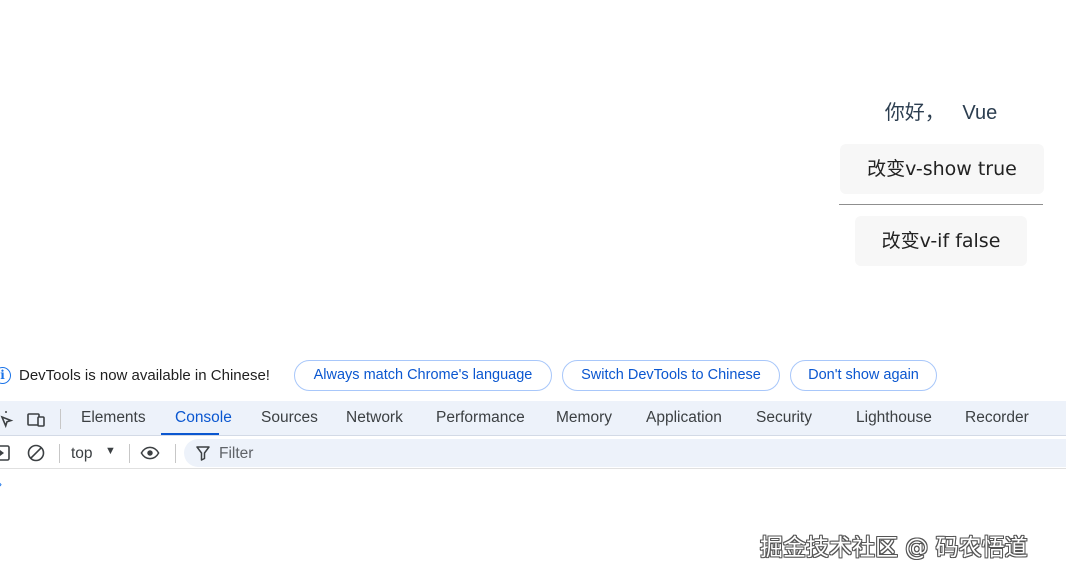 The height and width of the screenshot is (577, 1066). What do you see at coordinates (997, 418) in the screenshot?
I see `tab-recorder: Recorder` at bounding box center [997, 418].